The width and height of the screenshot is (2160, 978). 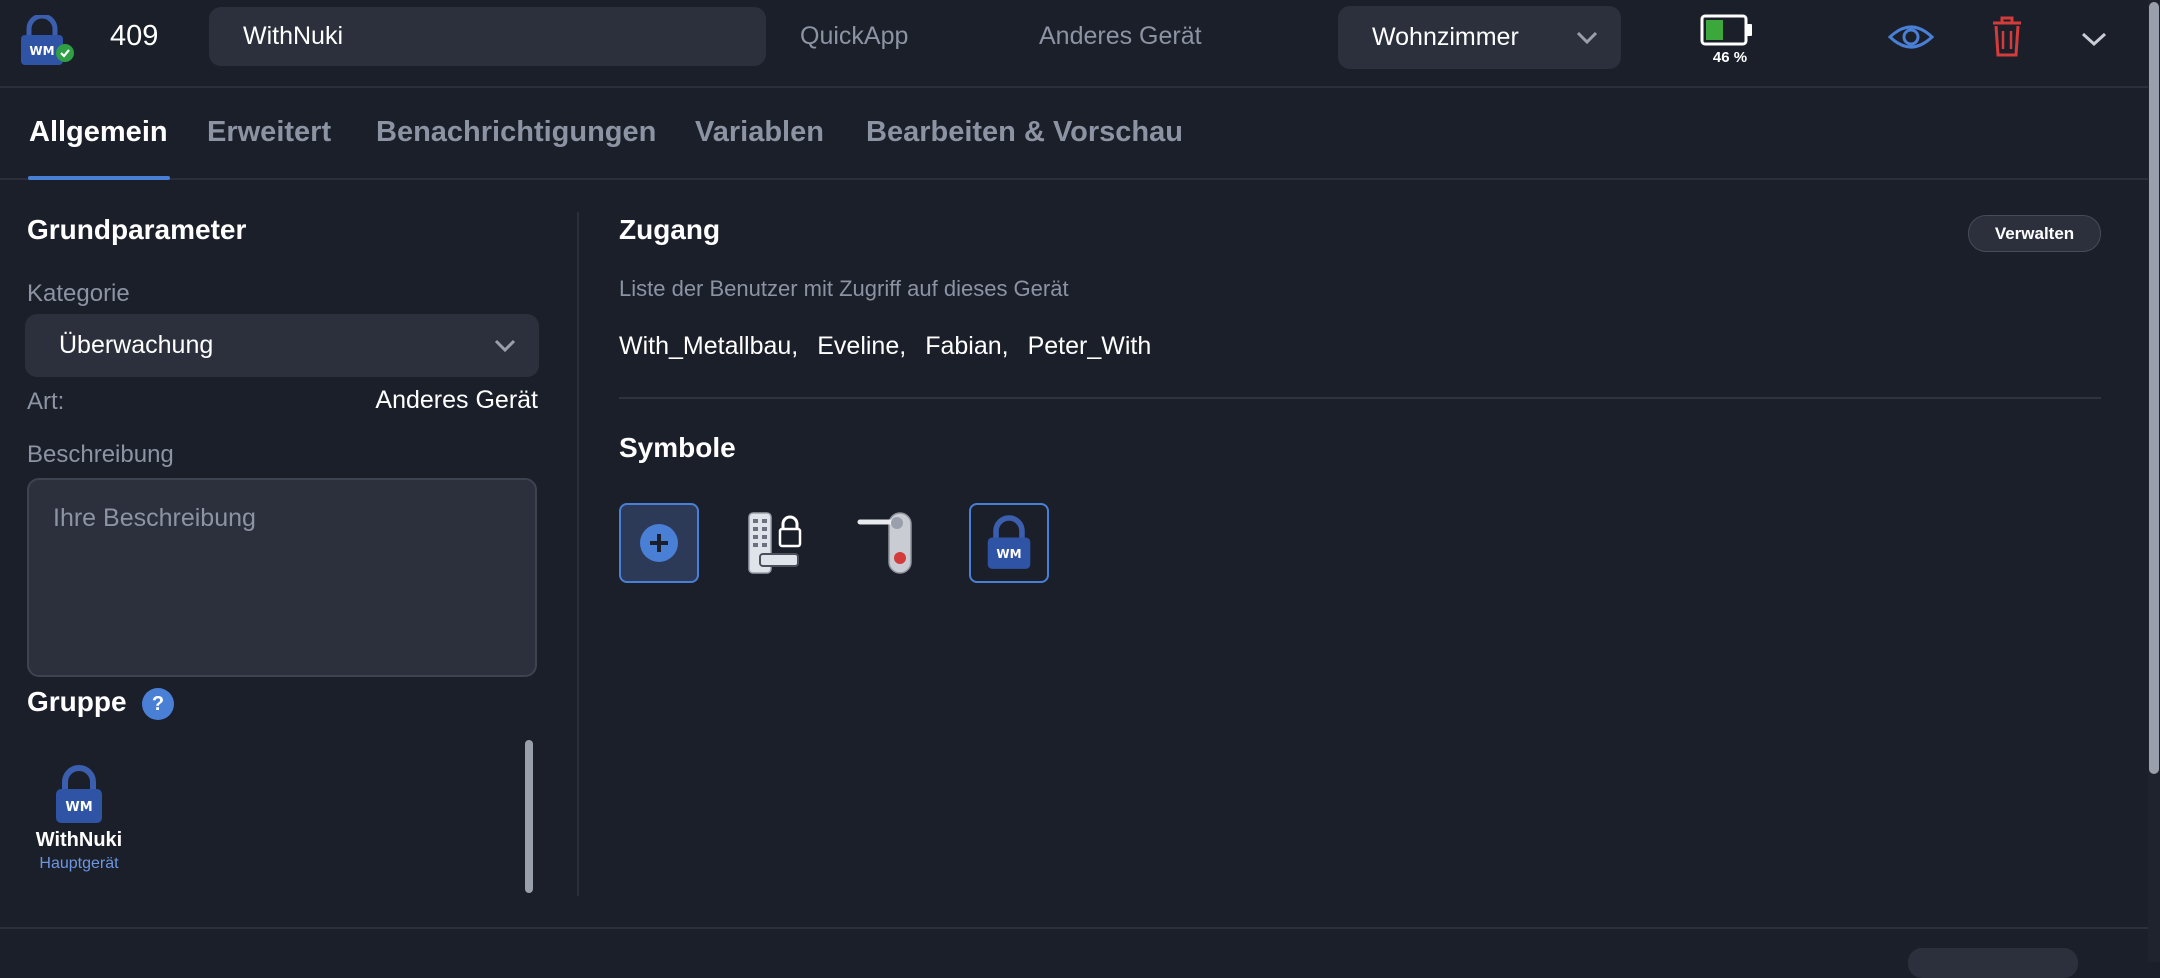 What do you see at coordinates (677, 447) in the screenshot?
I see `symbols-title: Symbole` at bounding box center [677, 447].